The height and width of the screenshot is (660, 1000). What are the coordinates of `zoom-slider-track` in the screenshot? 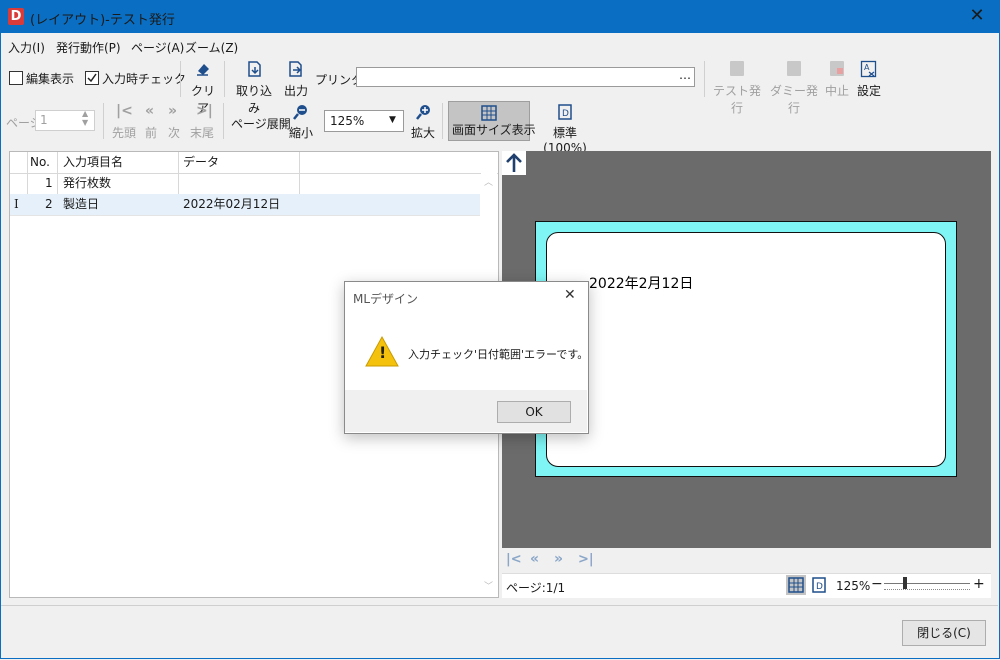 It's located at (927, 583).